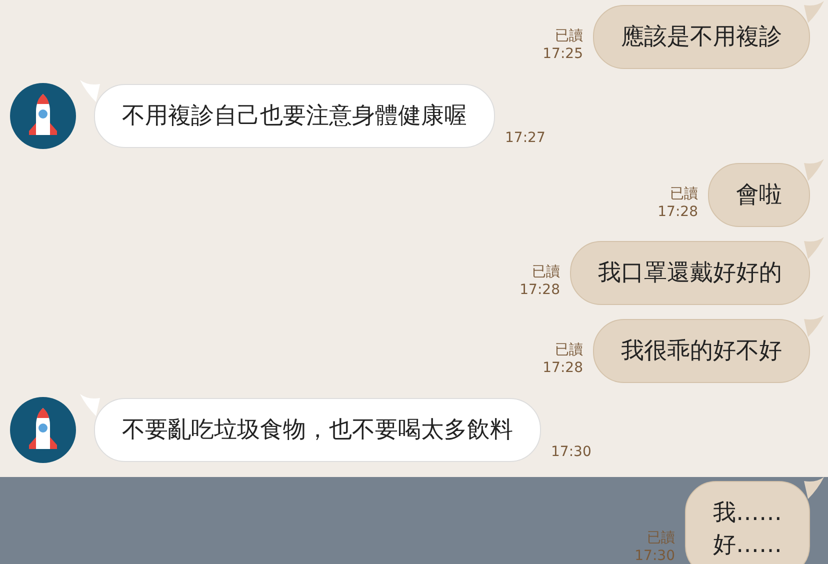 This screenshot has width=828, height=564. I want to click on message-bubble: 會啦, so click(759, 195).